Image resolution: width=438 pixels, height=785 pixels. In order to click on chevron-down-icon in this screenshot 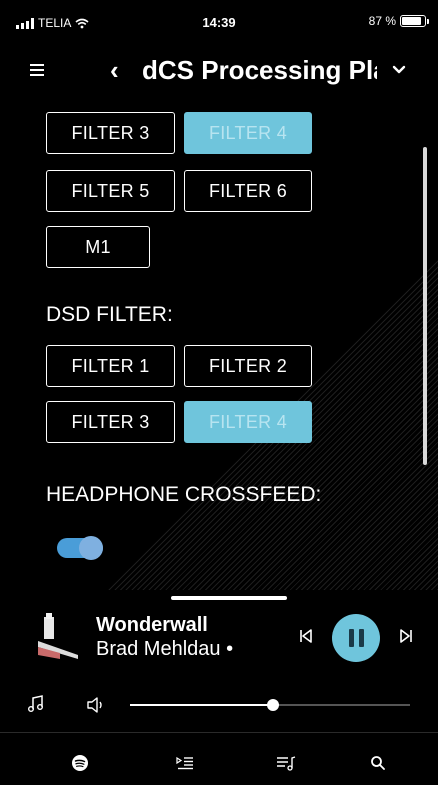, I will do `click(399, 70)`.